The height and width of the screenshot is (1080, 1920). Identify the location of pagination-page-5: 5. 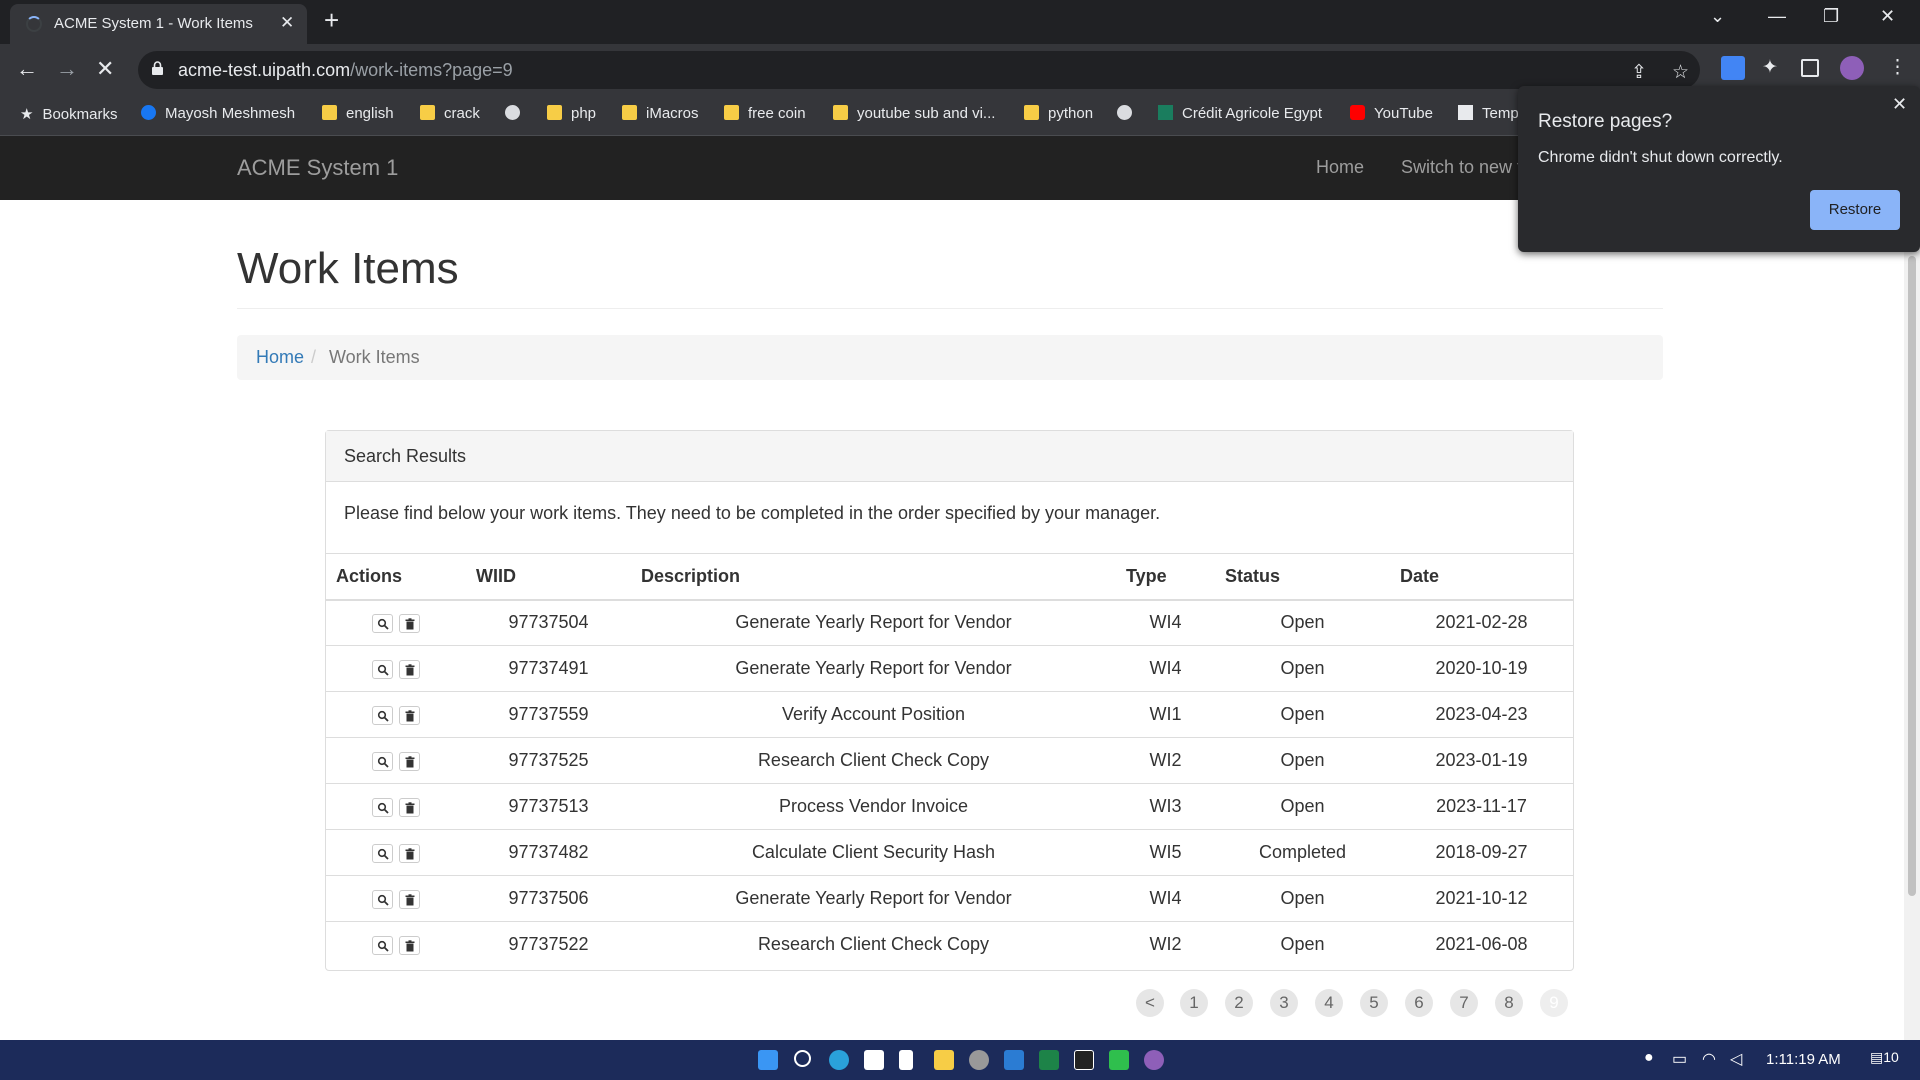
(1374, 1003).